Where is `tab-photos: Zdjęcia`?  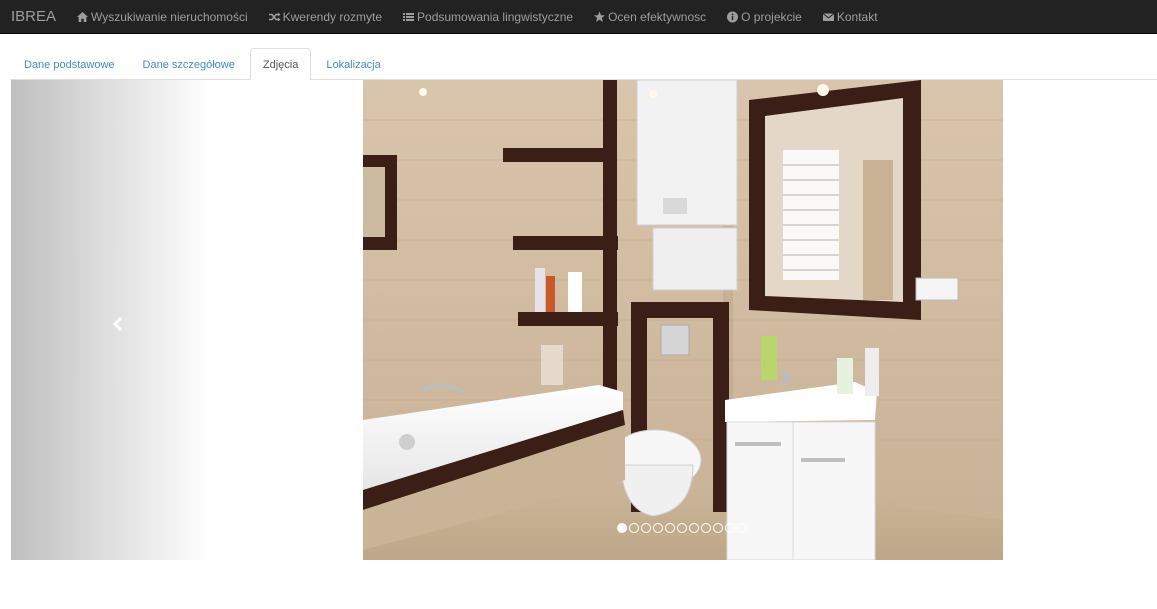 tab-photos: Zdjęcia is located at coordinates (280, 64).